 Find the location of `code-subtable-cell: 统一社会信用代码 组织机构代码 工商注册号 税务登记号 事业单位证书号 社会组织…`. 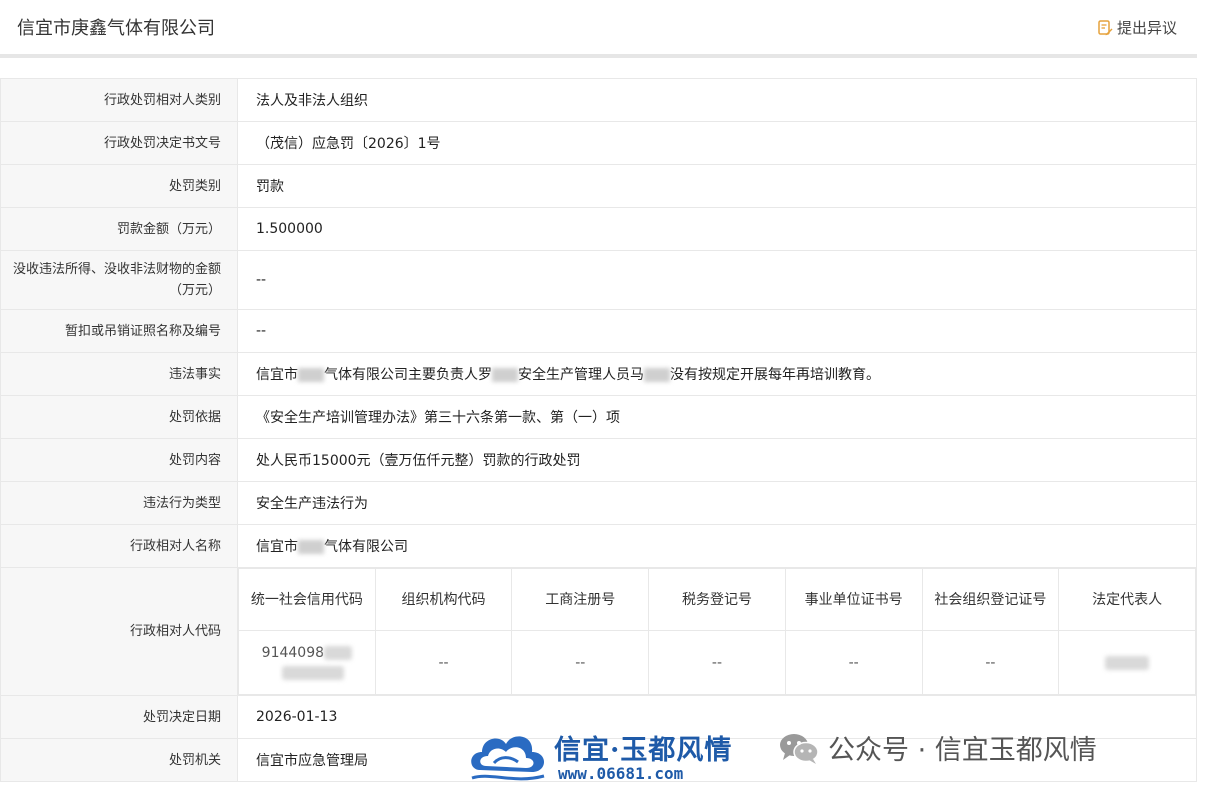

code-subtable-cell: 统一社会信用代码 组织机构代码 工商注册号 税务登记号 事业单位证书号 社会组织… is located at coordinates (717, 631).